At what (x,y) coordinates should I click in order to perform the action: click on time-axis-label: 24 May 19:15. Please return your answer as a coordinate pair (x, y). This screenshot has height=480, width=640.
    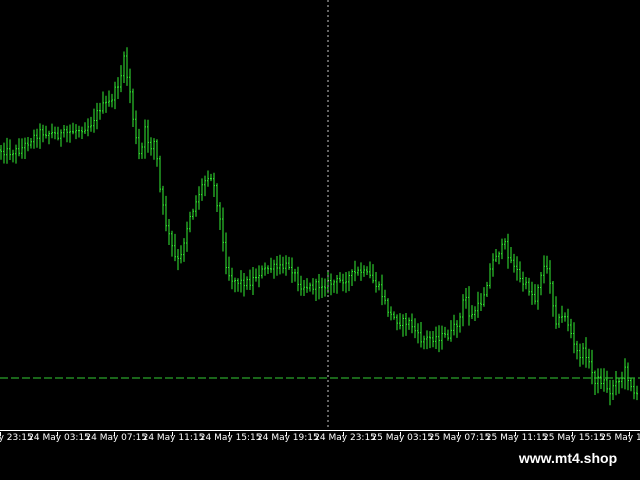
    Looking at the image, I should click on (288, 438).